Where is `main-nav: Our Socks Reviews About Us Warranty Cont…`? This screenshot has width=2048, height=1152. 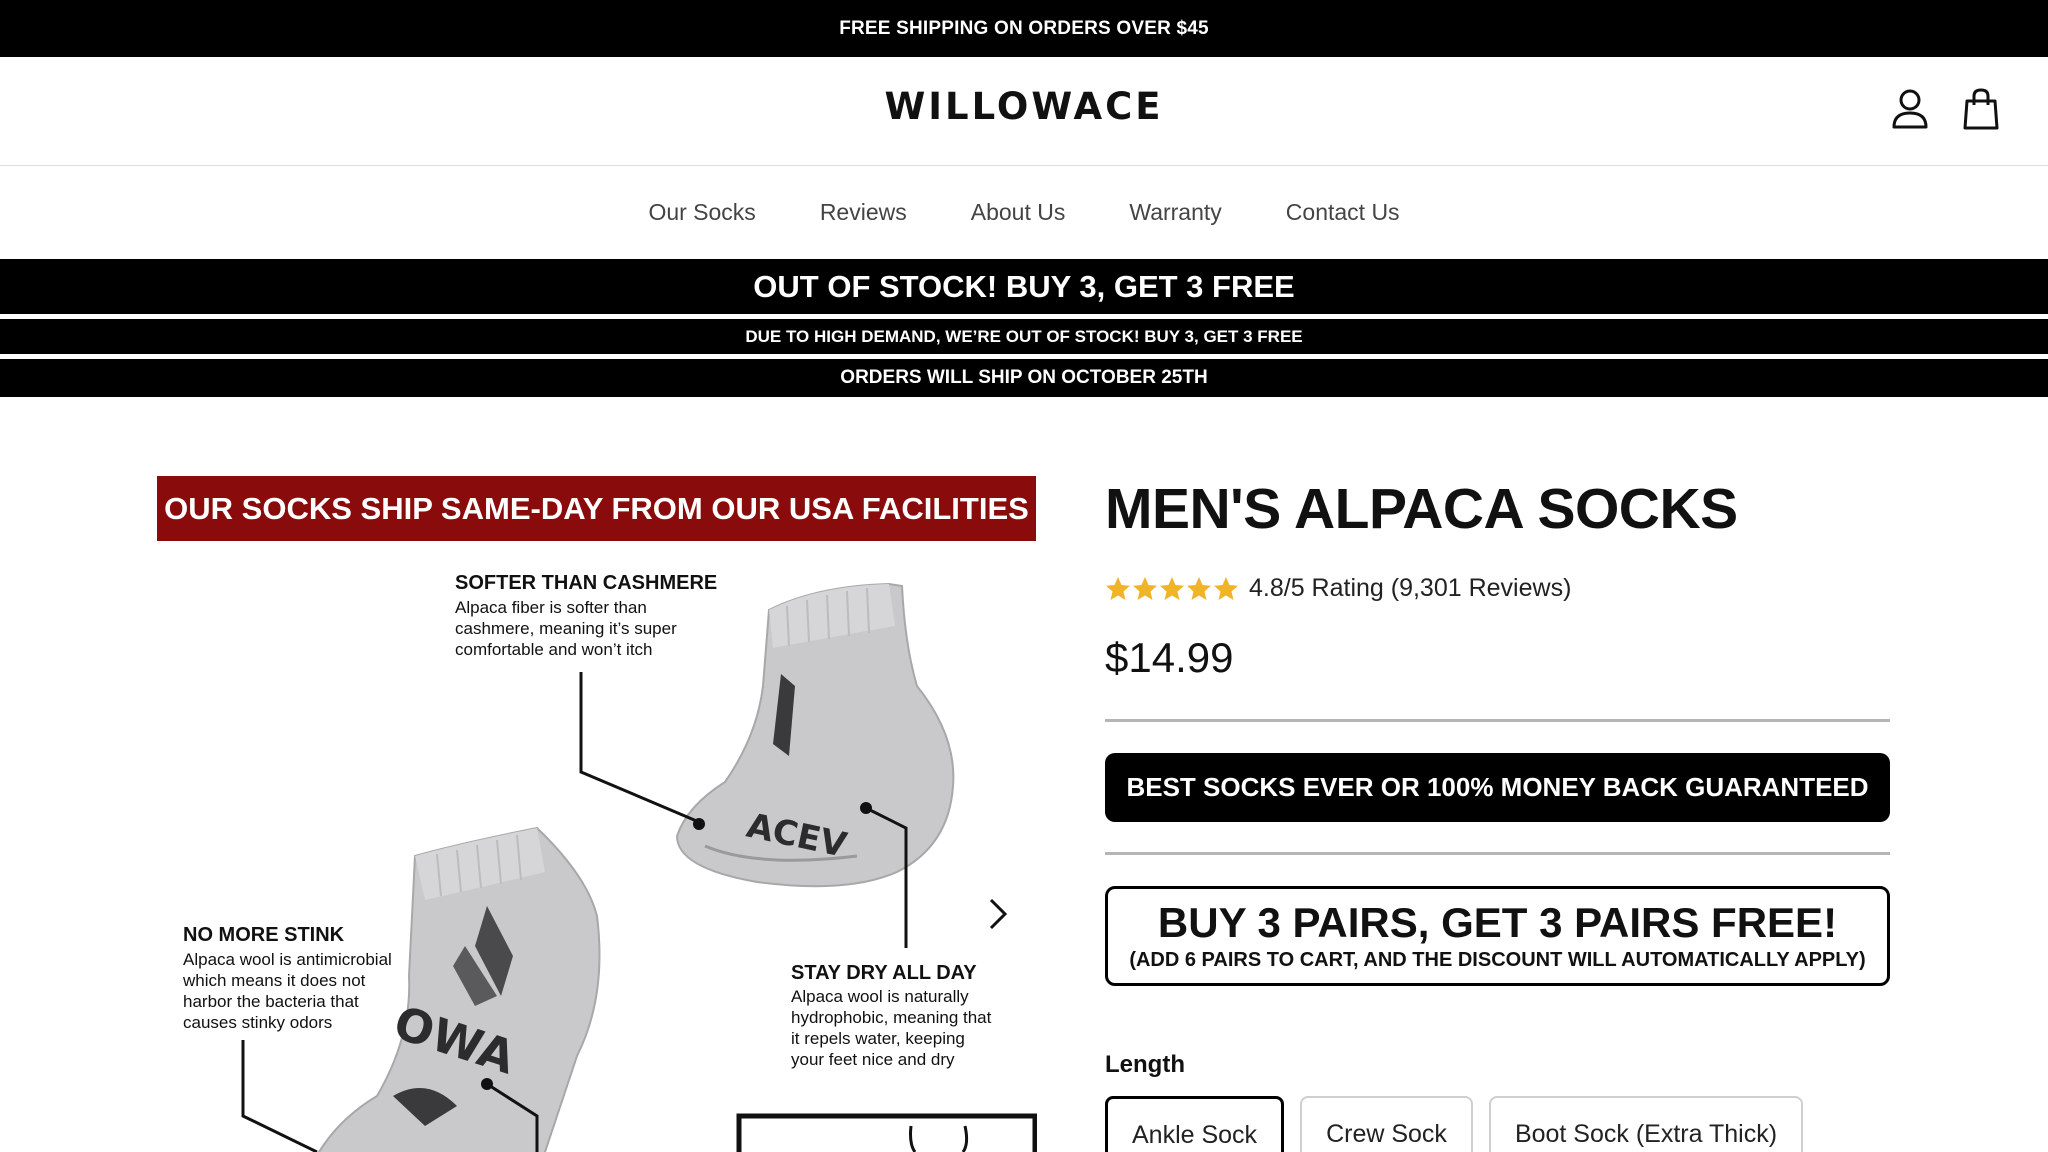 main-nav: Our Socks Reviews About Us Warranty Cont… is located at coordinates (1024, 212).